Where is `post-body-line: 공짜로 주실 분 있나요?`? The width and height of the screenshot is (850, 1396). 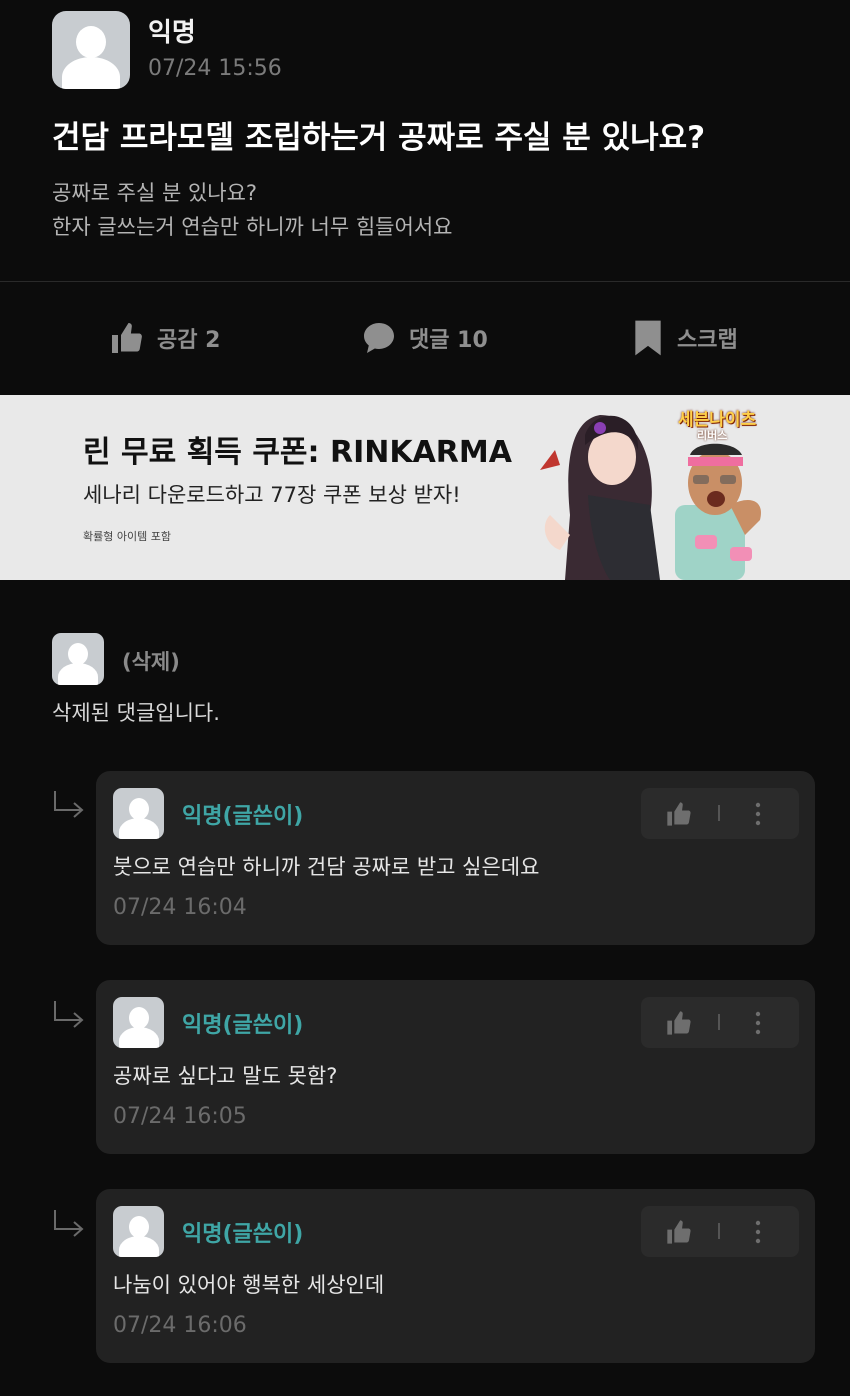 post-body-line: 공짜로 주실 분 있나요? is located at coordinates (155, 193).